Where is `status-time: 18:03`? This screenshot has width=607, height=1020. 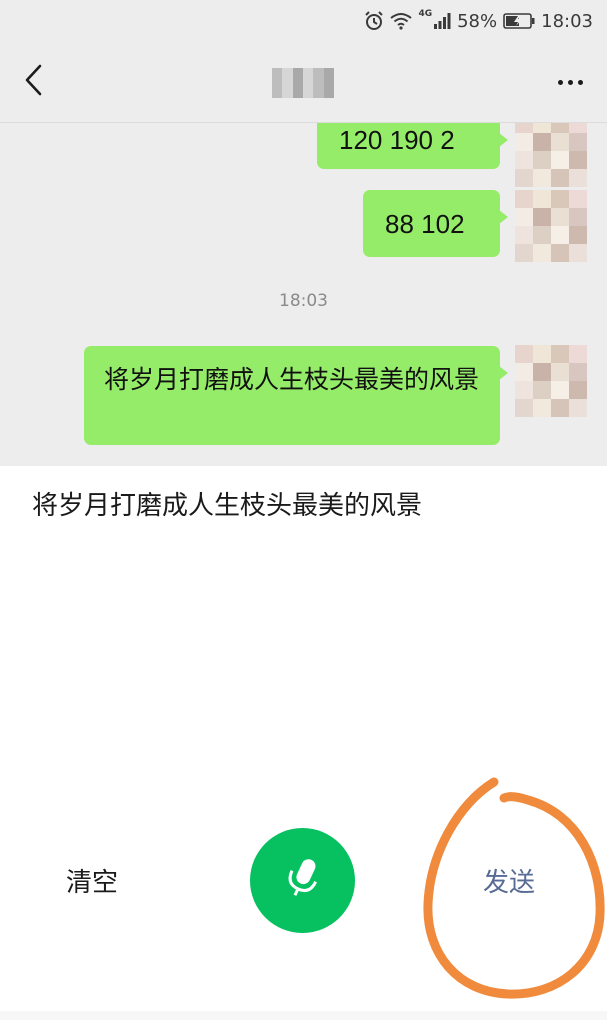 status-time: 18:03 is located at coordinates (567, 21).